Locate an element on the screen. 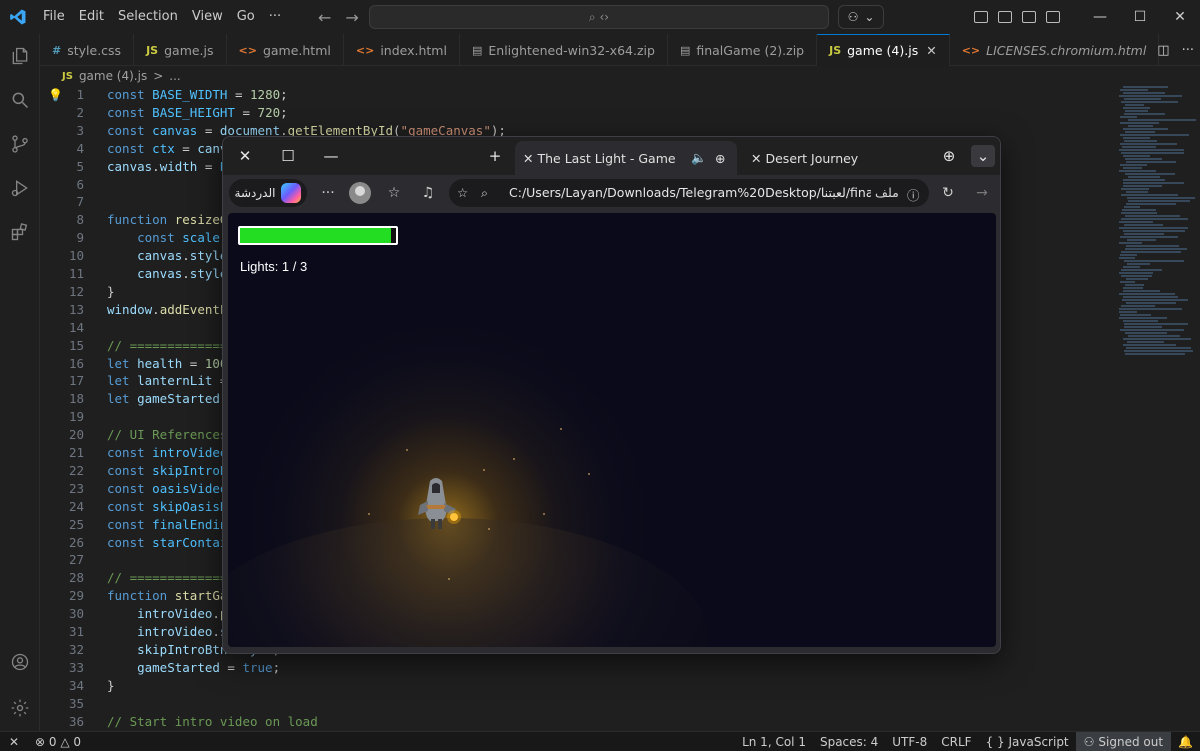 This screenshot has height=751, width=1200. back-arrow-icon: ← is located at coordinates (324, 17).